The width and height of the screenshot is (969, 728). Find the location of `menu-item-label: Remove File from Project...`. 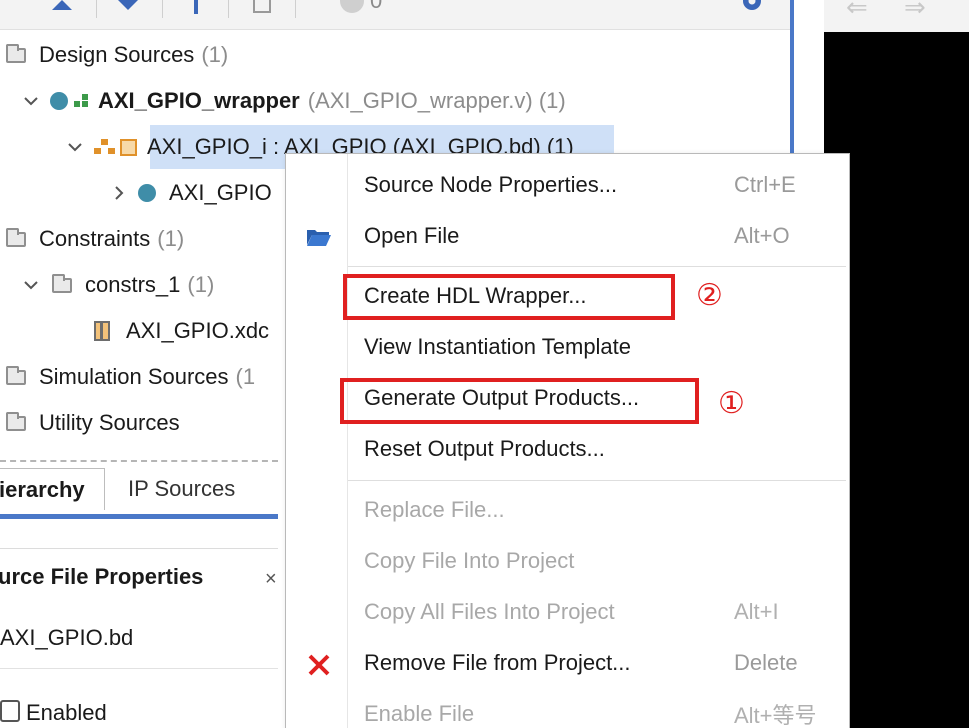

menu-item-label: Remove File from Project... is located at coordinates (497, 662).